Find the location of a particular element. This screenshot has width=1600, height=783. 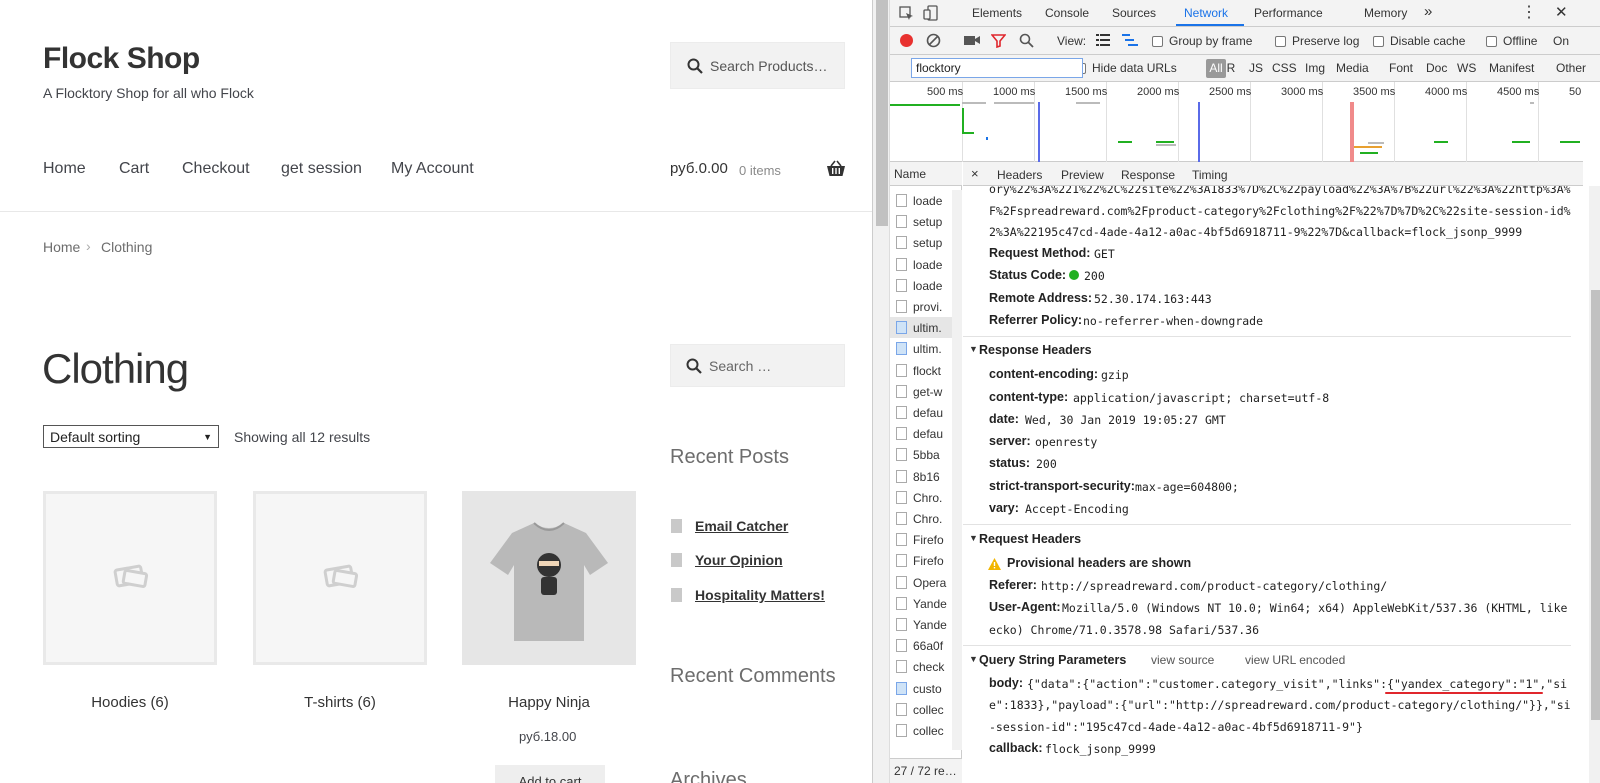

site-title: Flock Shop is located at coordinates (121, 59).